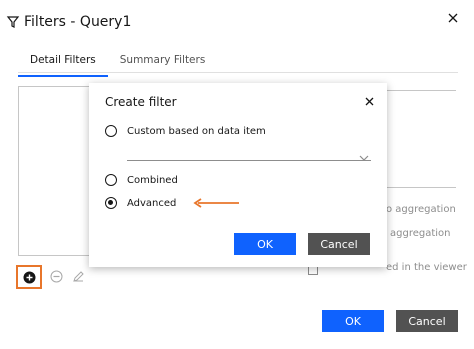 This screenshot has height=349, width=474. I want to click on modal-cancel-button: Cancel, so click(339, 244).